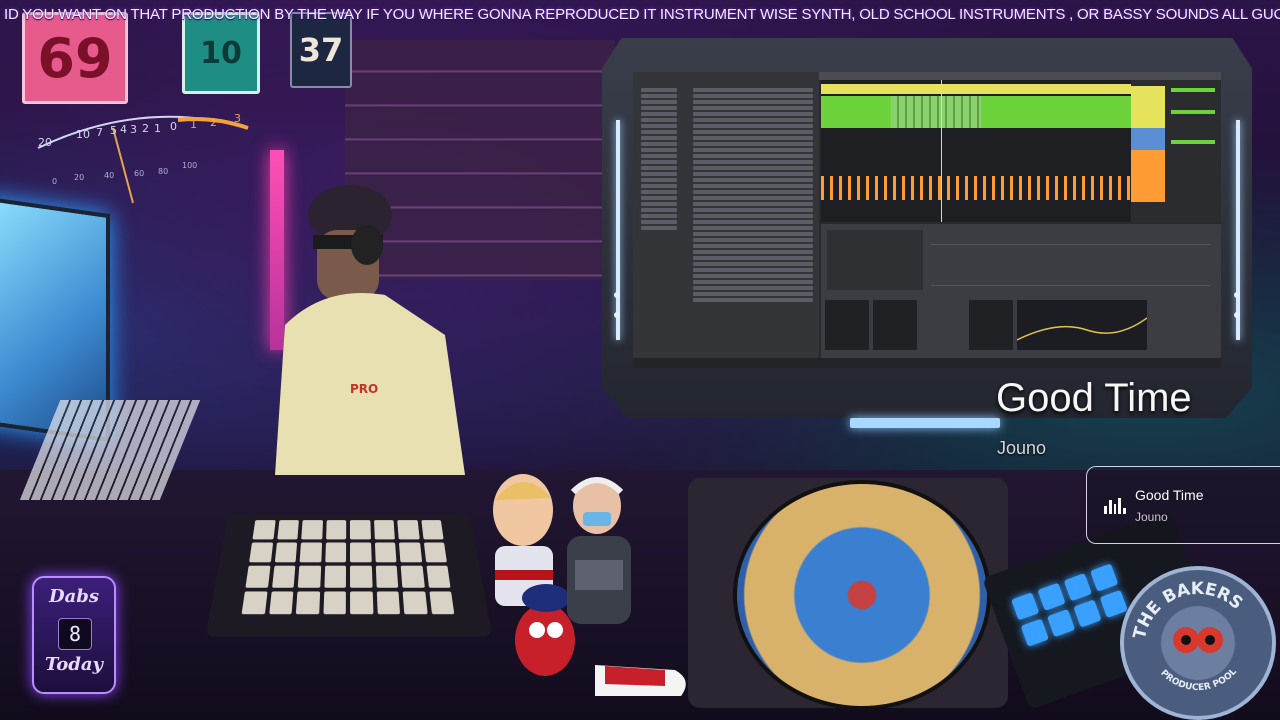 This screenshot has height=720, width=1280. What do you see at coordinates (74, 596) in the screenshot?
I see `dabs-label: Dabs` at bounding box center [74, 596].